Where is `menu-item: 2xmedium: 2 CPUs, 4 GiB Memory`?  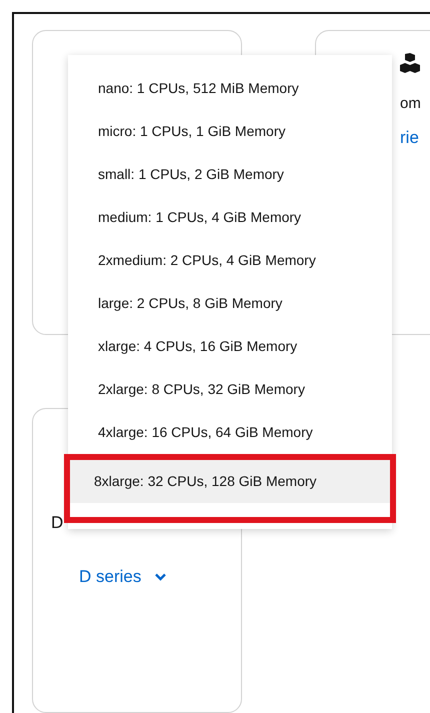
menu-item: 2xmedium: 2 CPUs, 4 GiB Memory is located at coordinates (230, 260).